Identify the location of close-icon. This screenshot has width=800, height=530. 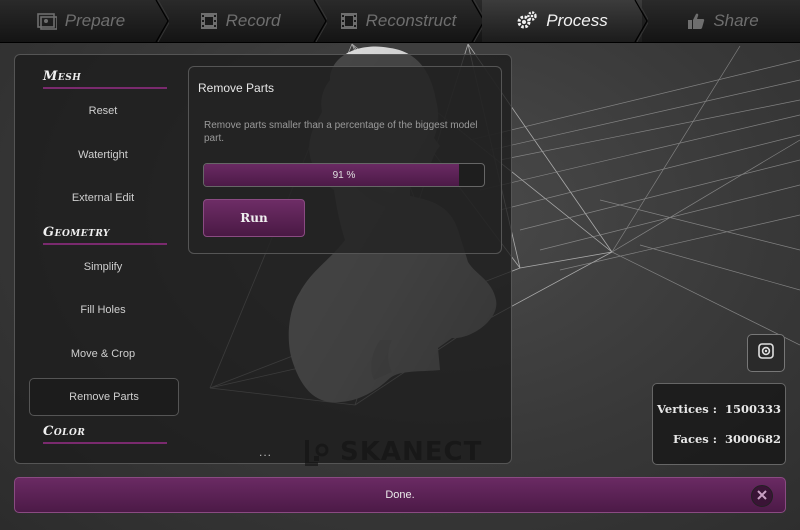
(762, 496).